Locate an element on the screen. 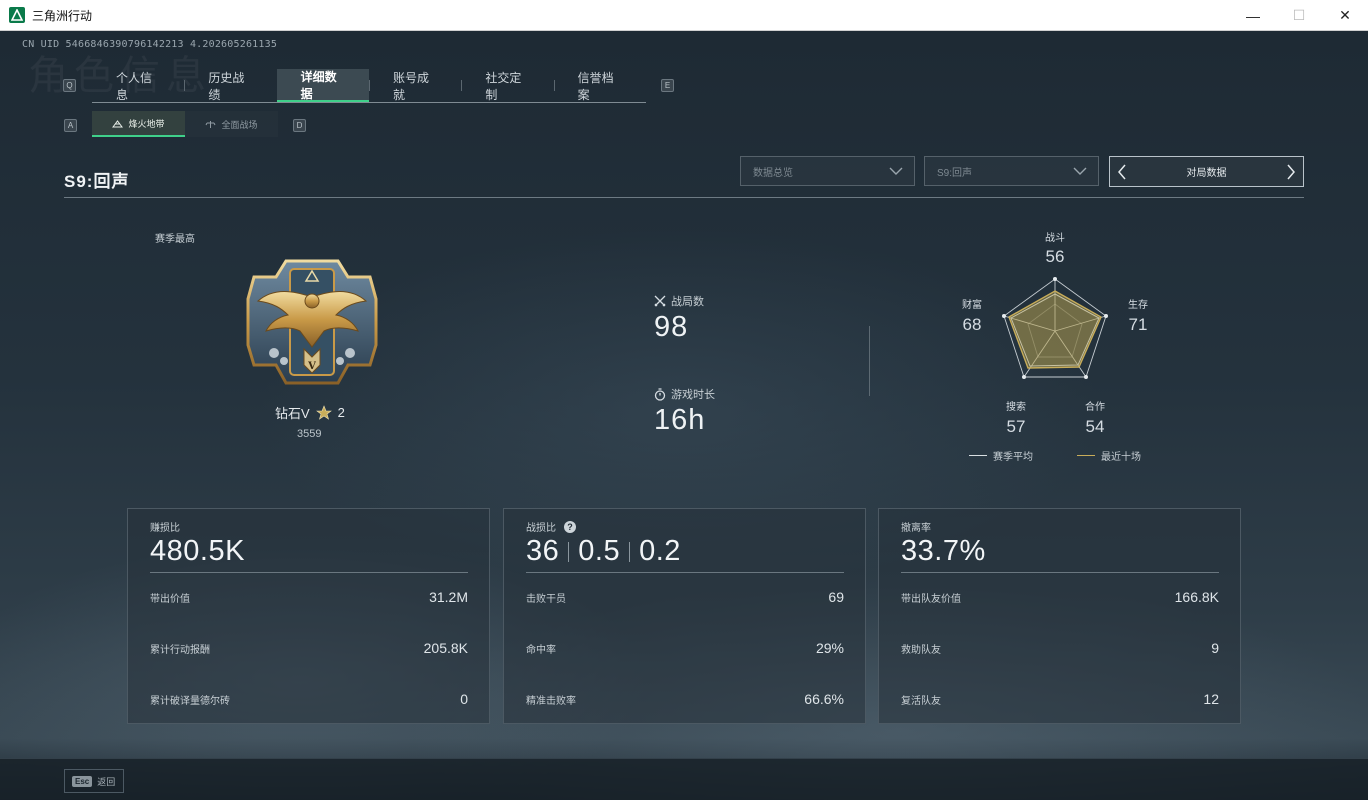 The image size is (1368, 800). card-title: 赚损比 is located at coordinates (165, 528).